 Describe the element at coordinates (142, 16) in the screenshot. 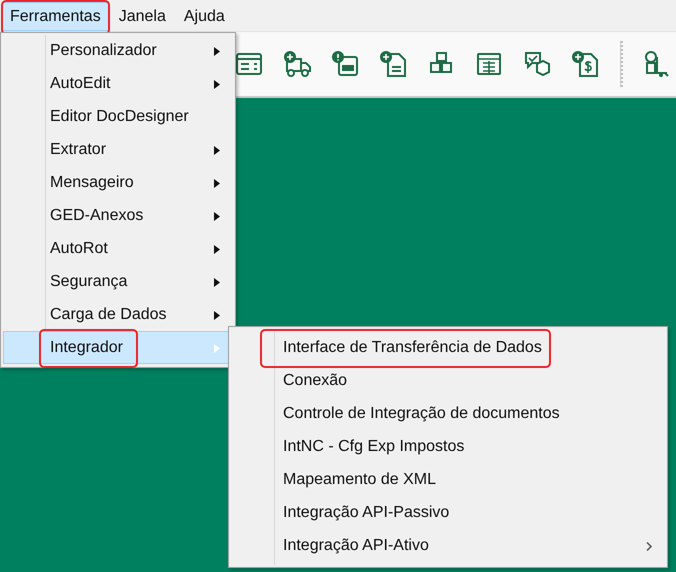

I see `menu-bar-item: Janela` at that location.